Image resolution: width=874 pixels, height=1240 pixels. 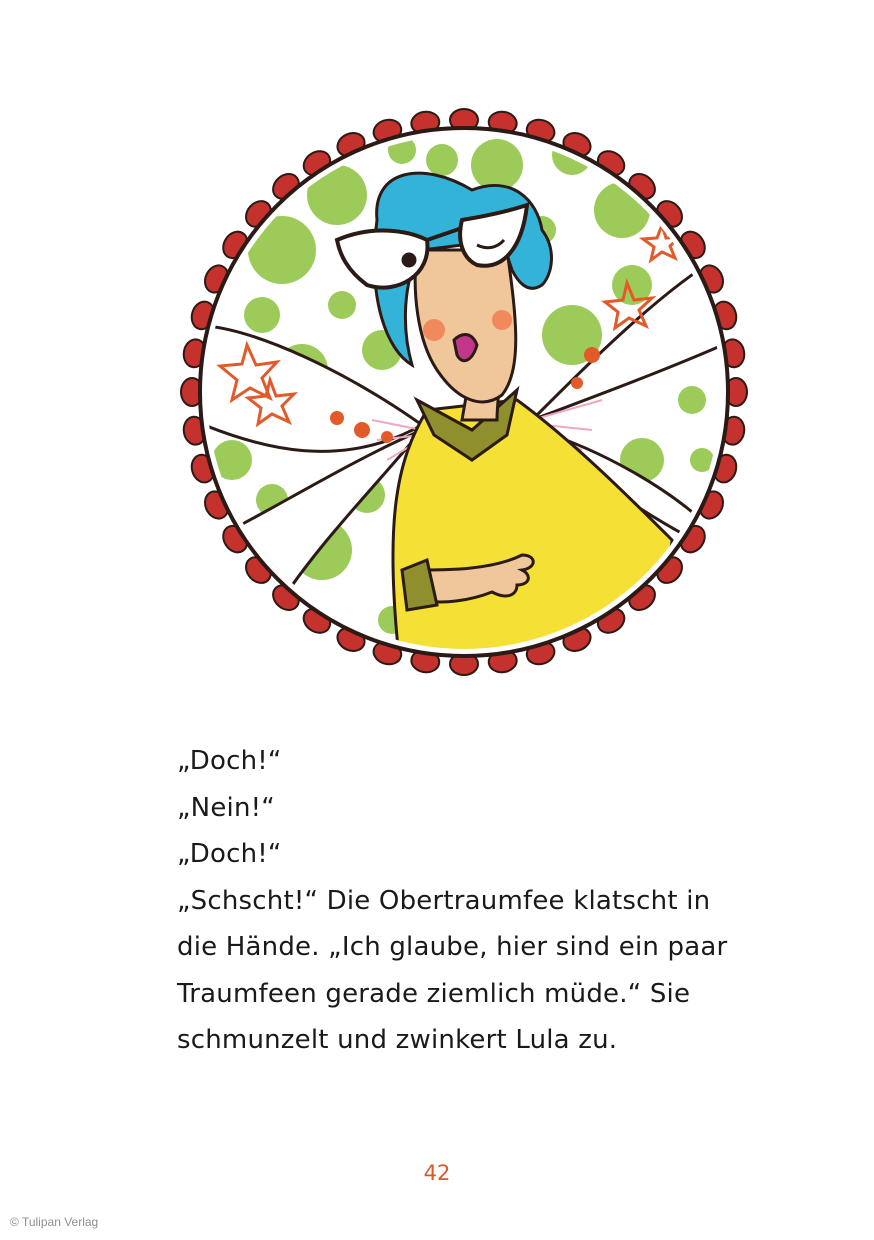 I want to click on text-line: „Schscht!“ Die Obertraumfee klatscht in, so click(x=444, y=900).